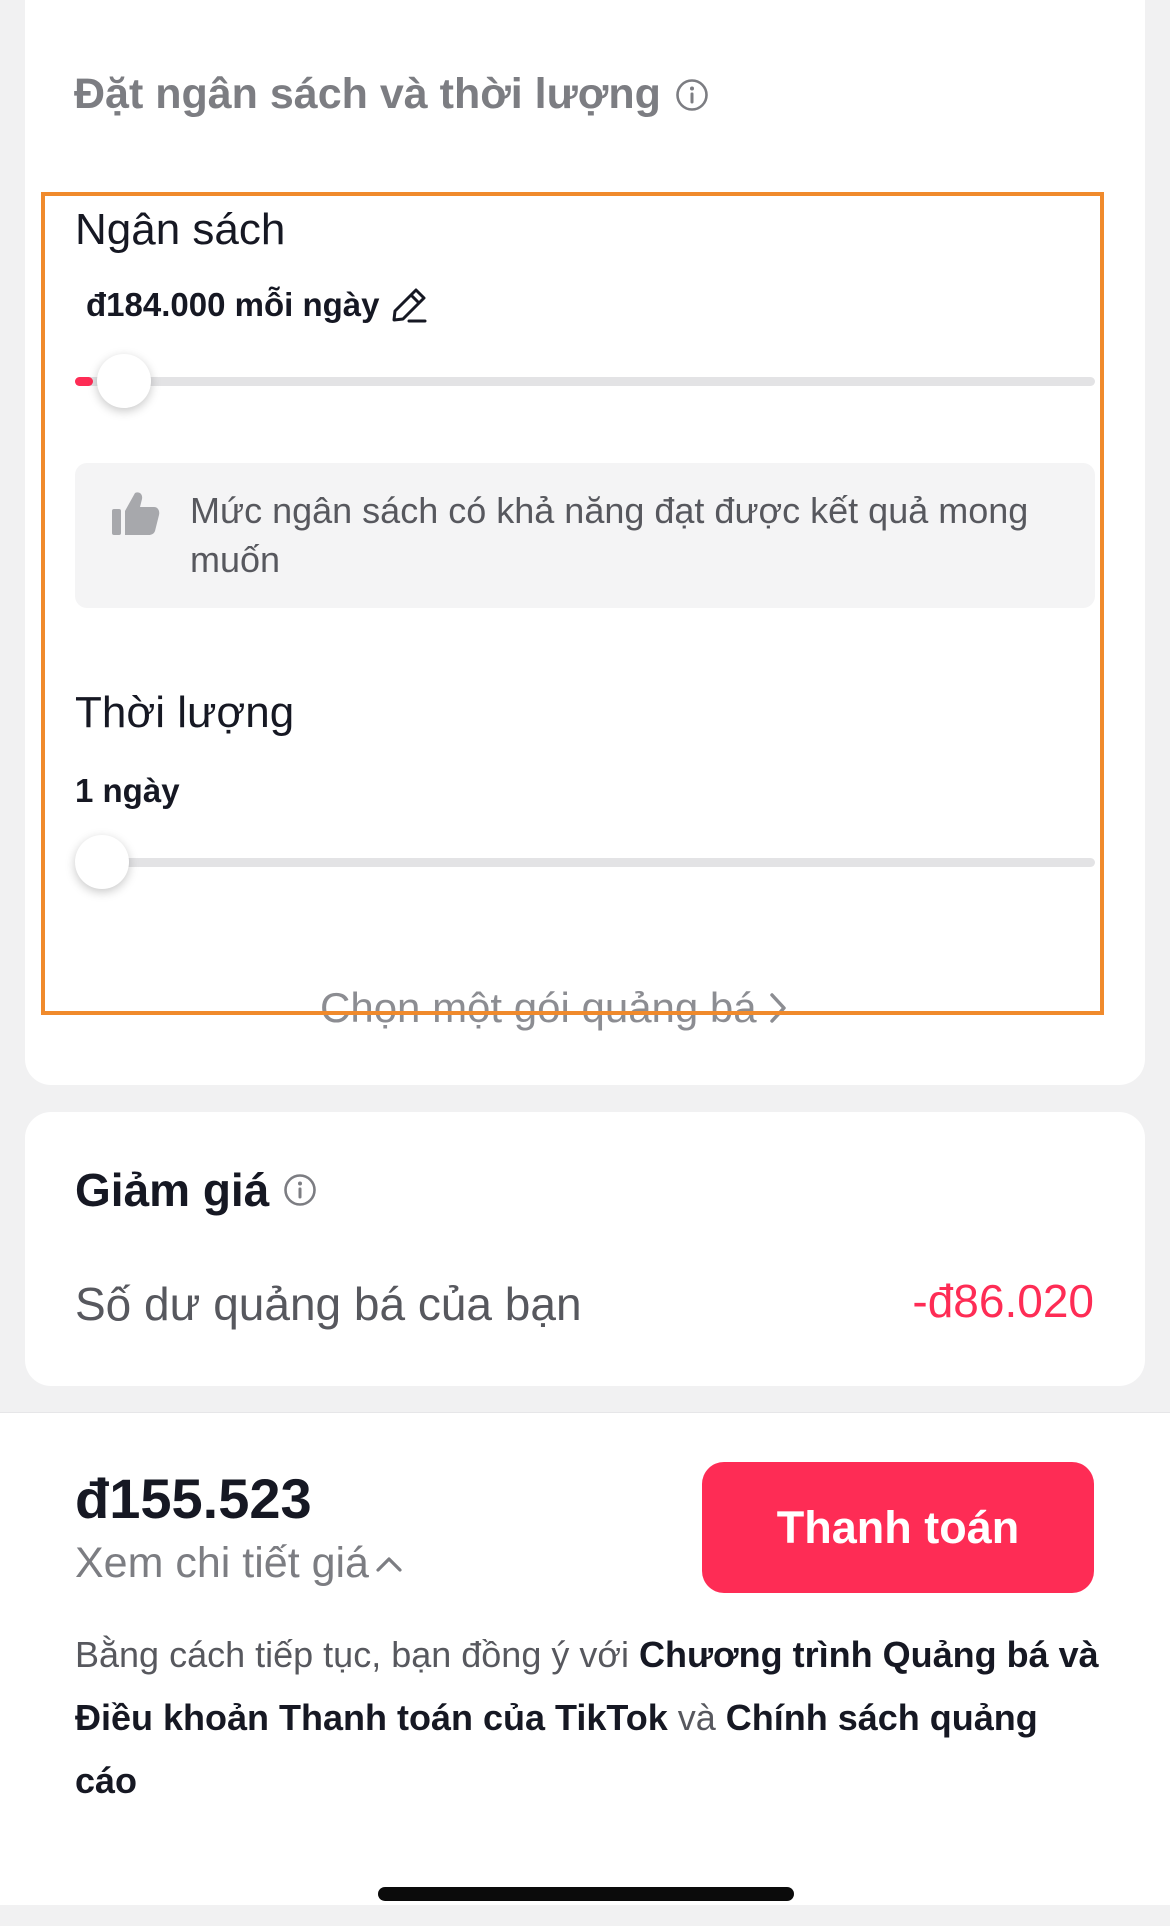  I want to click on terms-middle: và, so click(696, 1717).